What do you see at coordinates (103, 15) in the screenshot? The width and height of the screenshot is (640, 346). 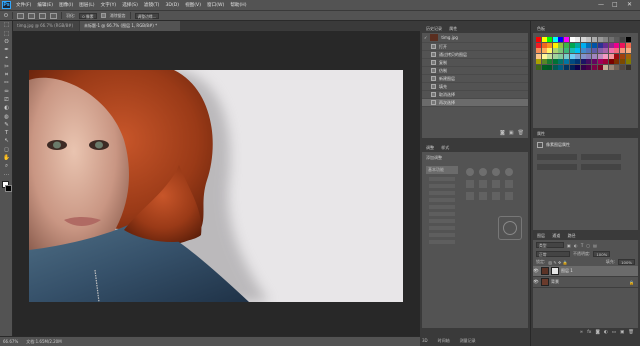 I see `antialias-checkbox` at bounding box center [103, 15].